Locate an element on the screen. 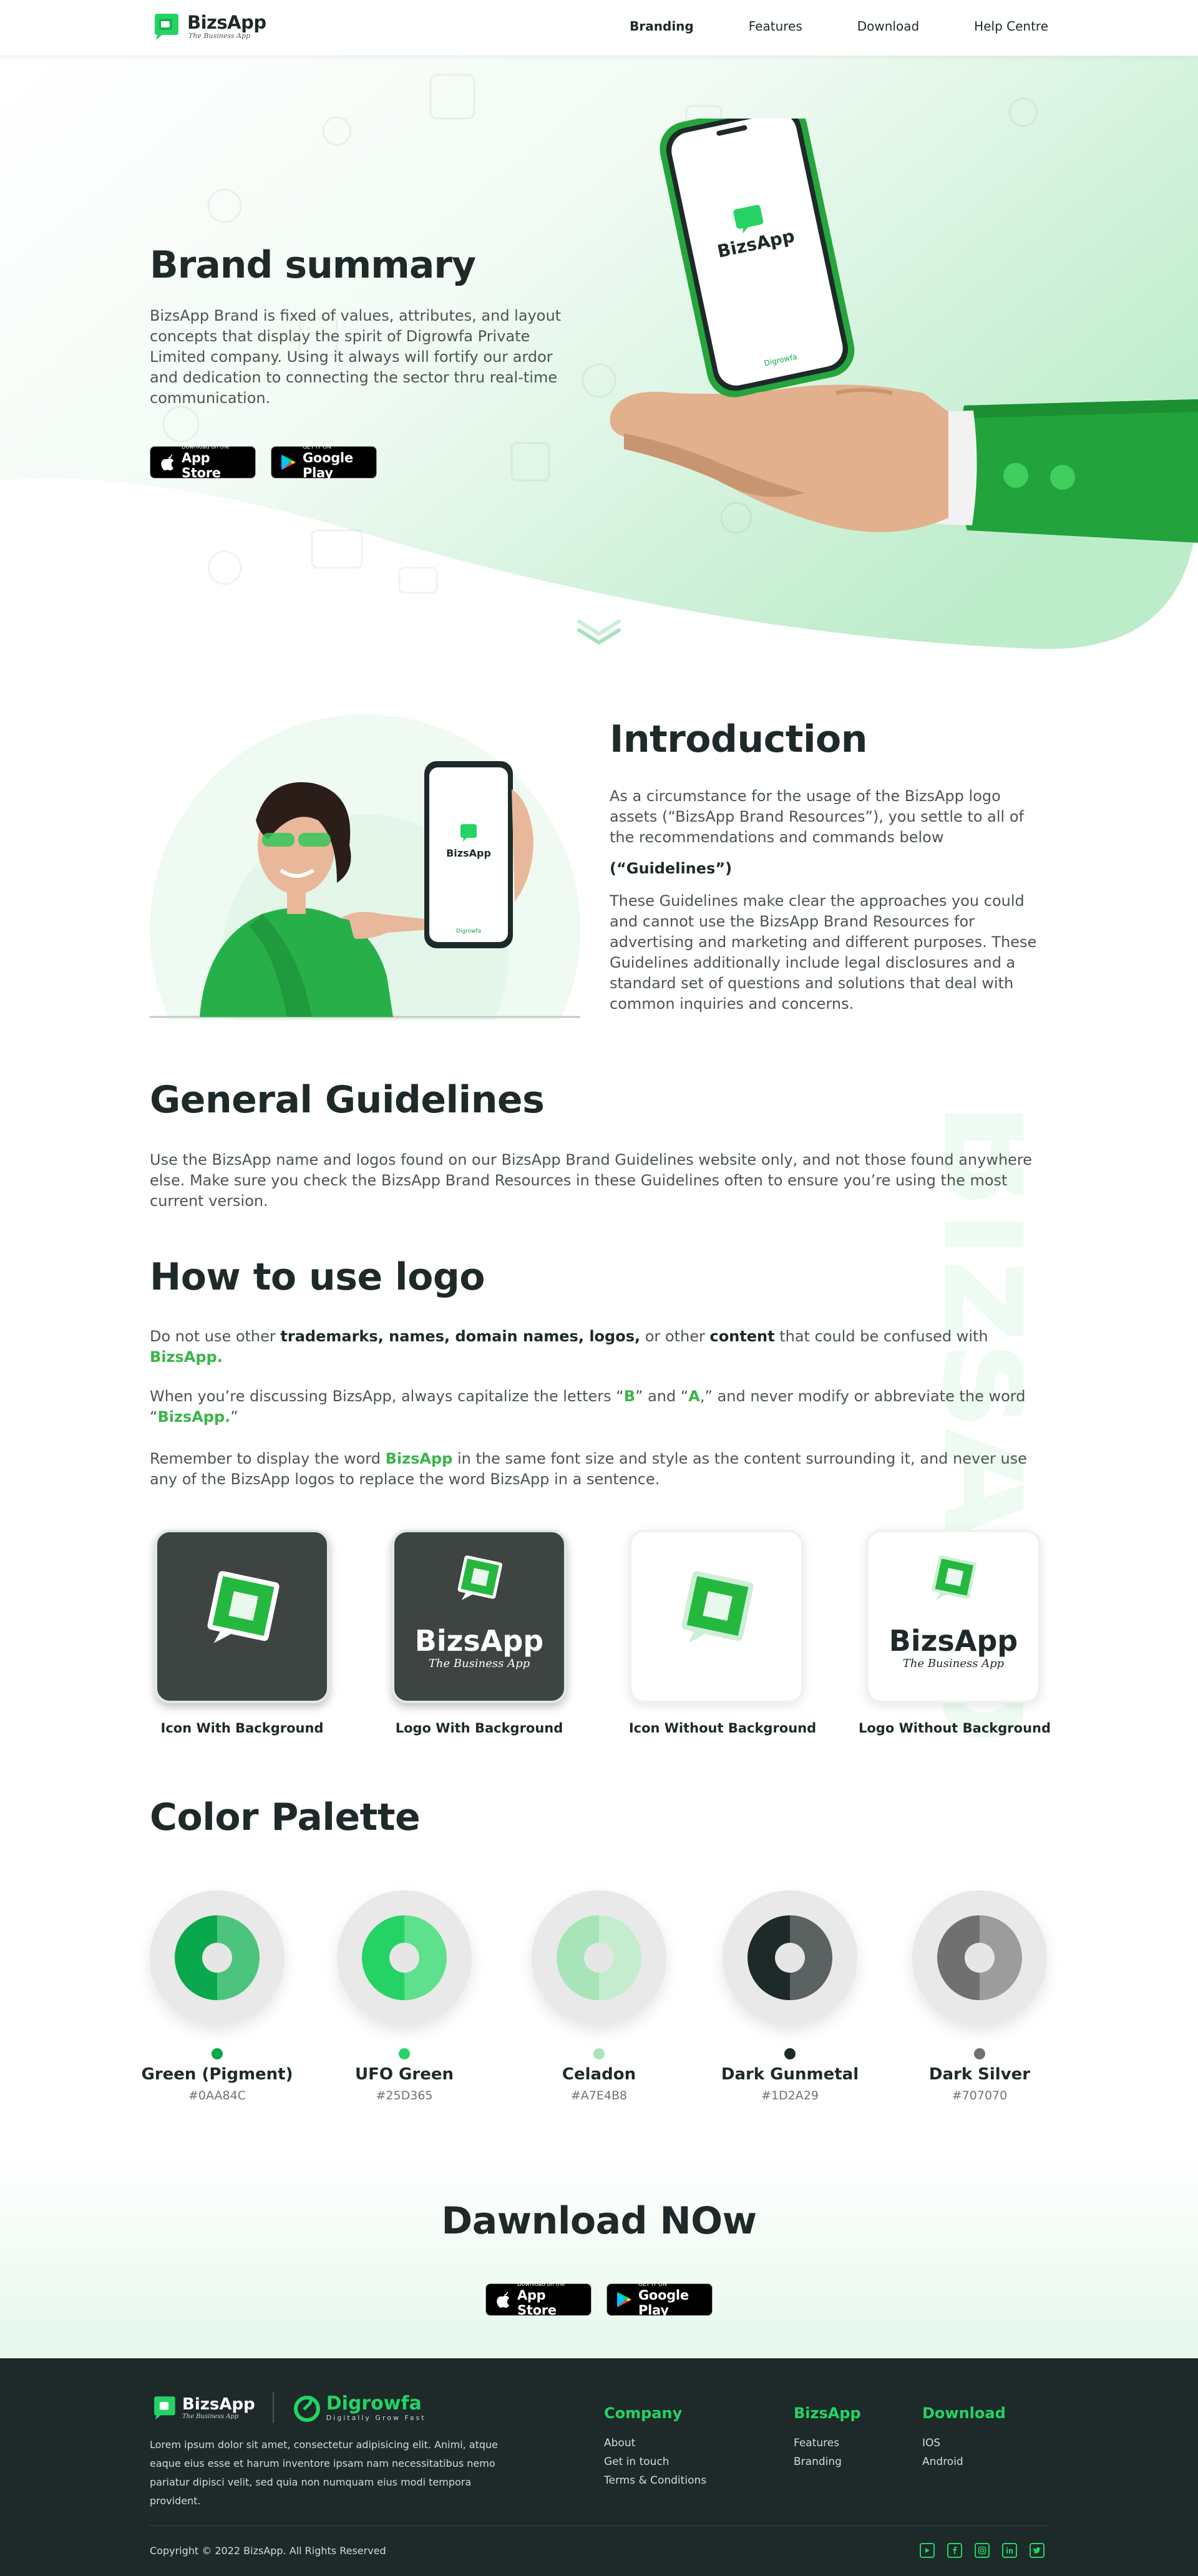  app-store-small-text: Download on the is located at coordinates (206, 447).